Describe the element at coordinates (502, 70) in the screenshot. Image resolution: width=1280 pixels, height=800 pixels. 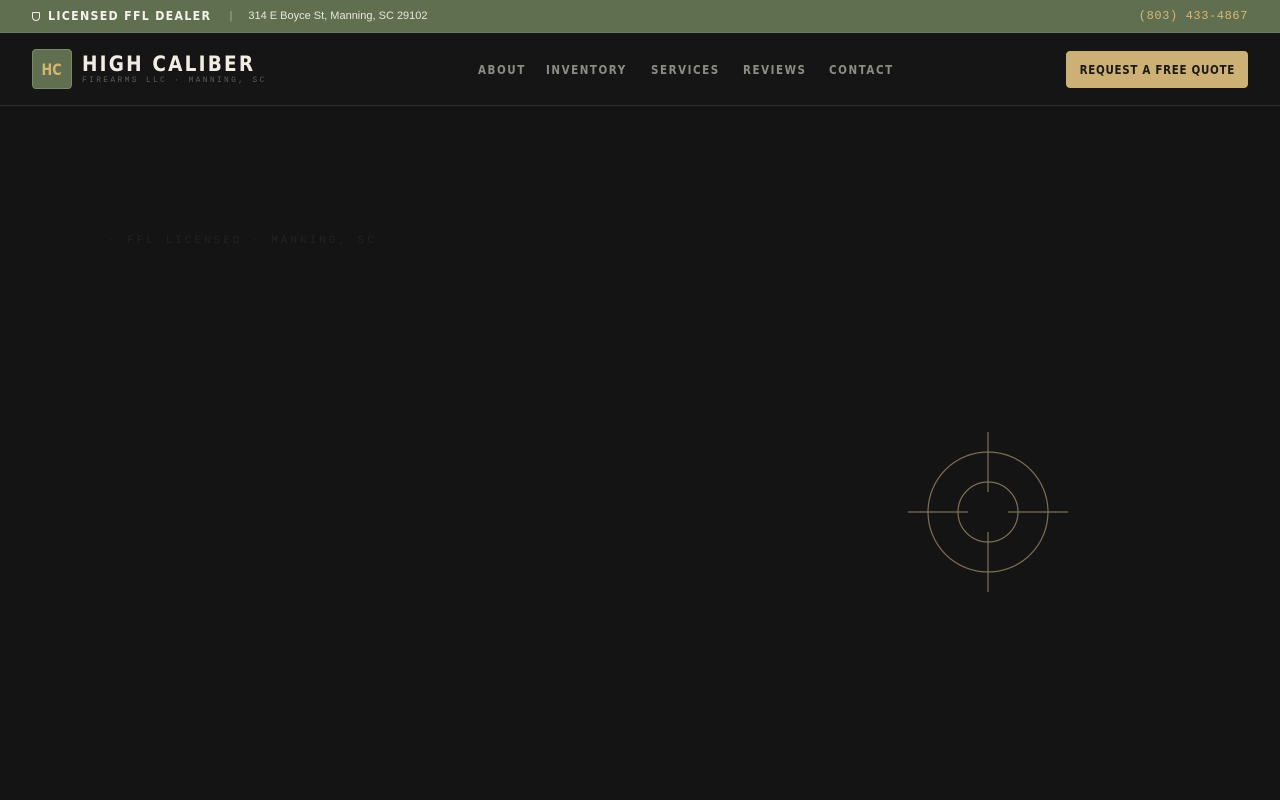
I see `nav-about: ABOUT` at that location.